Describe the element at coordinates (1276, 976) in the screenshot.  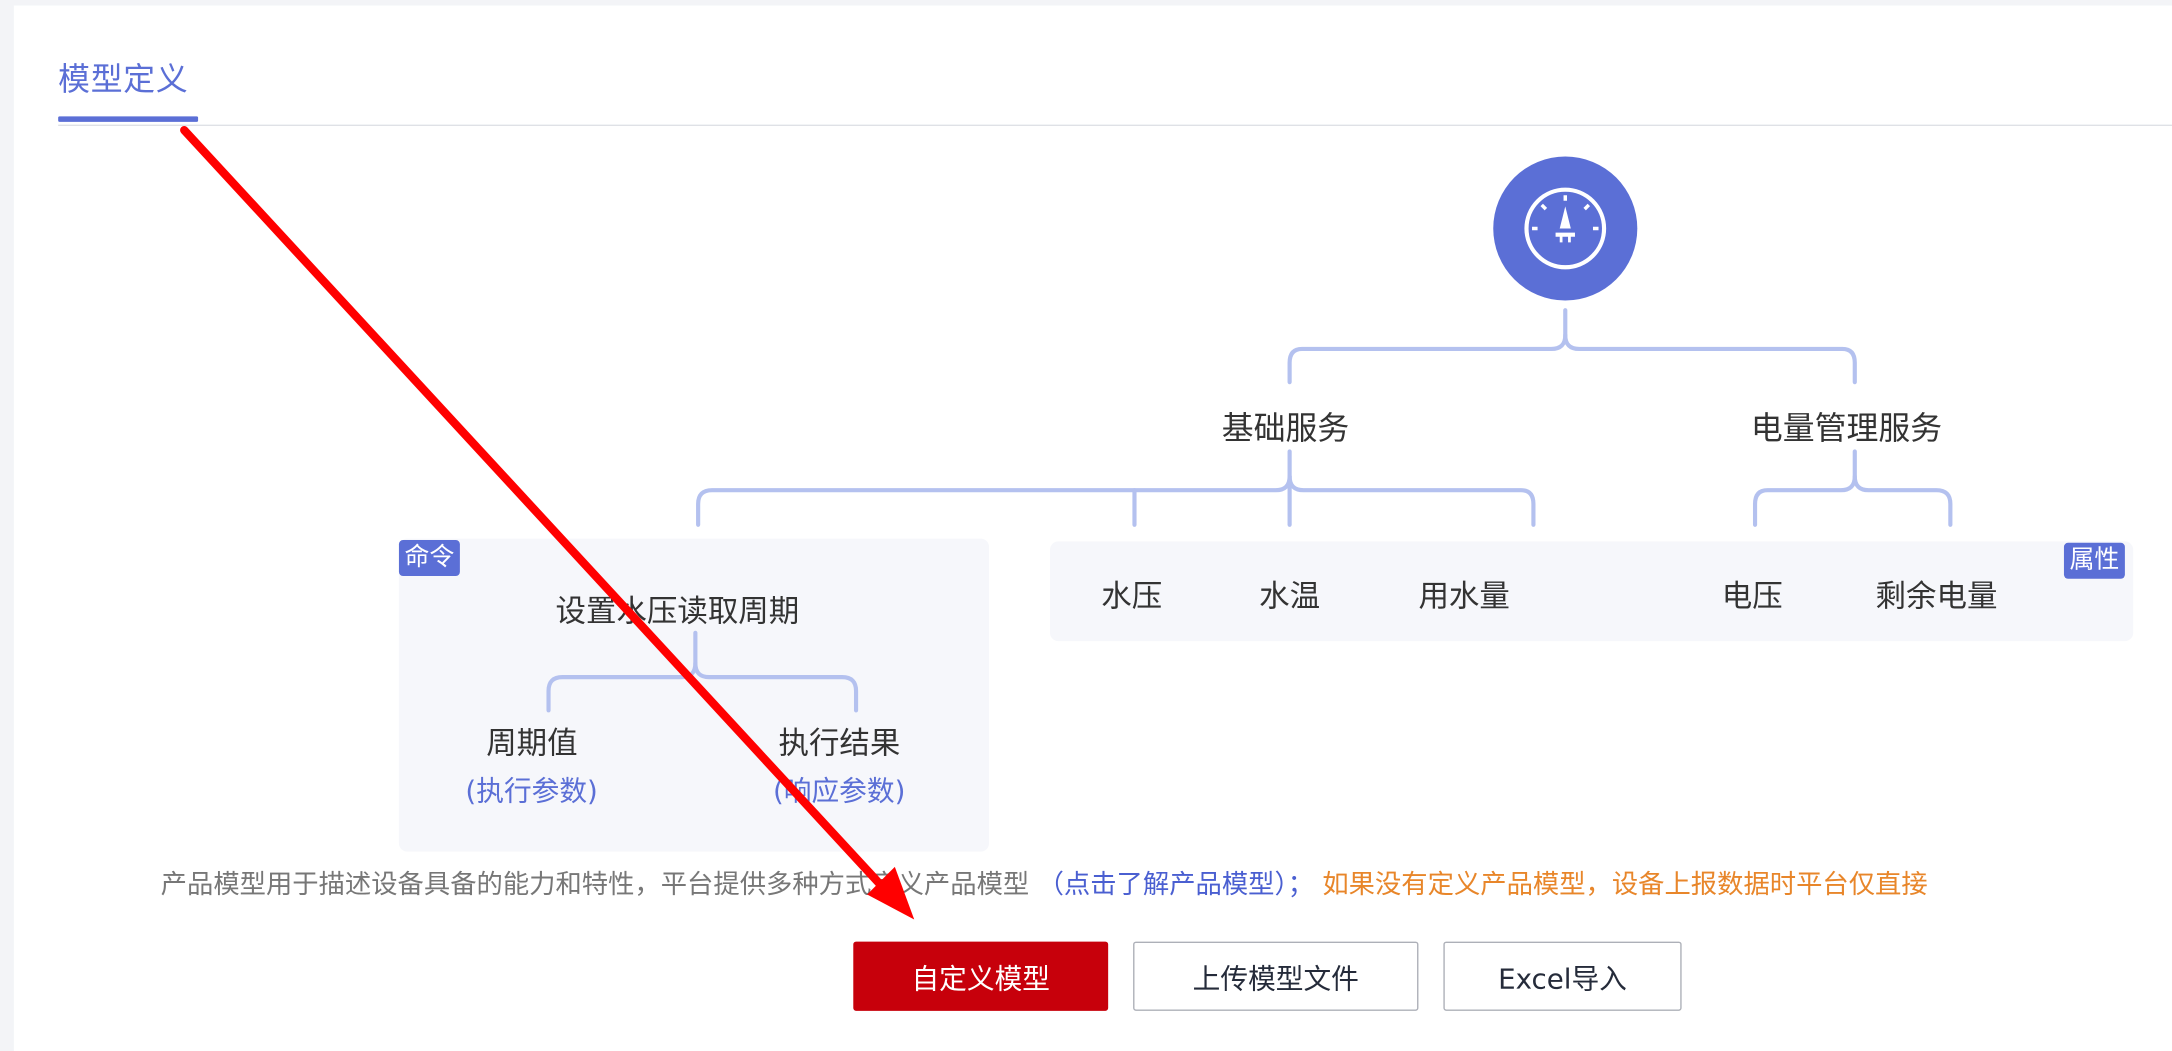
I see `upload-model-file-button: 上传模型文件` at that location.